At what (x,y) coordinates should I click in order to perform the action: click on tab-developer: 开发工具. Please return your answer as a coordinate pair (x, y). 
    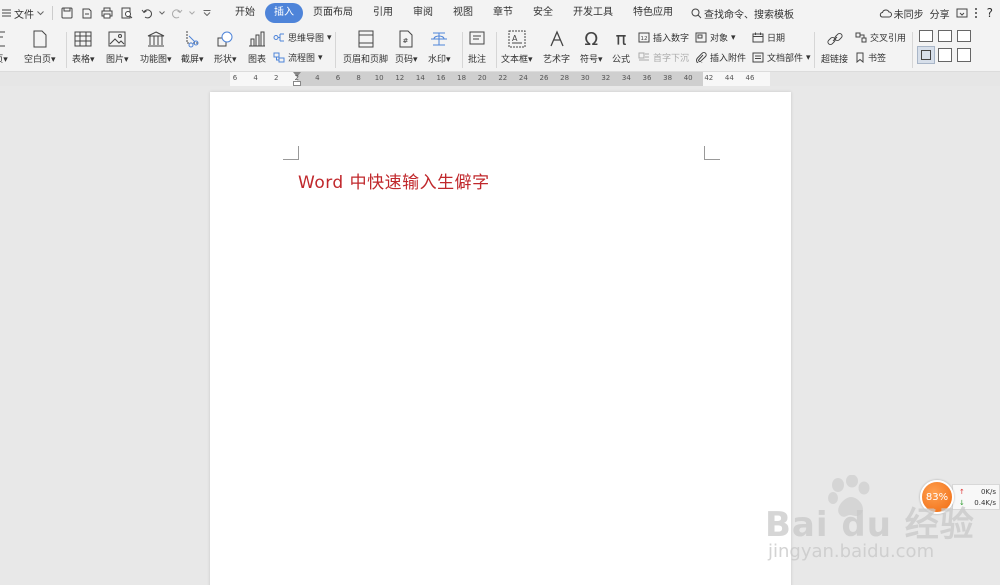
    Looking at the image, I should click on (593, 13).